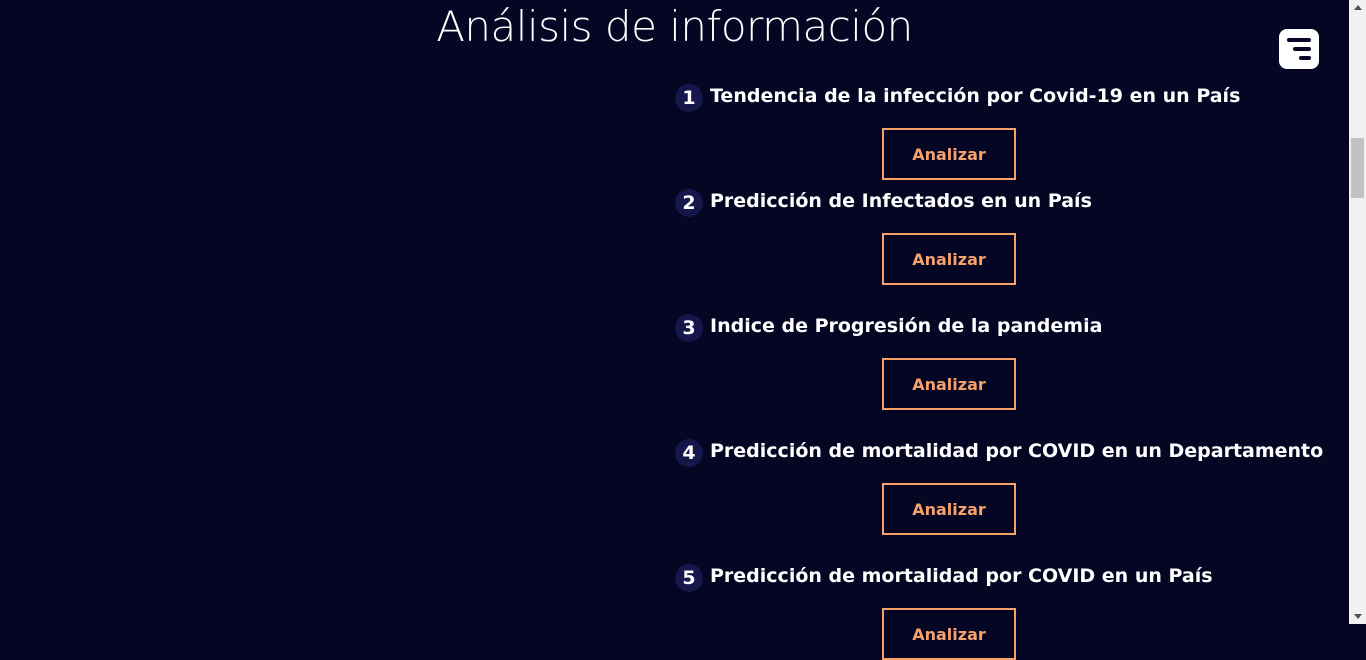 The width and height of the screenshot is (1366, 660). Describe the element at coordinates (1299, 40) in the screenshot. I see `menu-icon` at that location.